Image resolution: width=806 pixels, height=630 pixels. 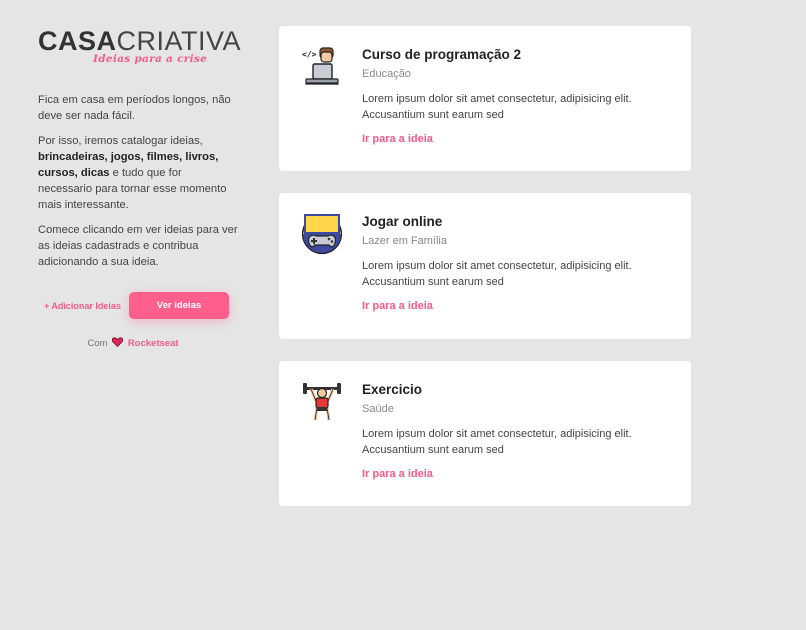 I want to click on add-idea-link: + Adicionar Ideias, so click(x=82, y=306).